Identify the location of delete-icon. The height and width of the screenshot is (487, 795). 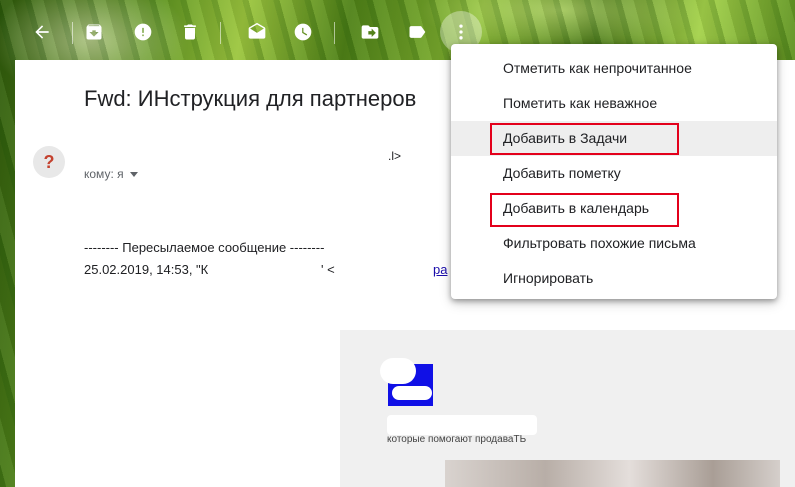
(190, 32).